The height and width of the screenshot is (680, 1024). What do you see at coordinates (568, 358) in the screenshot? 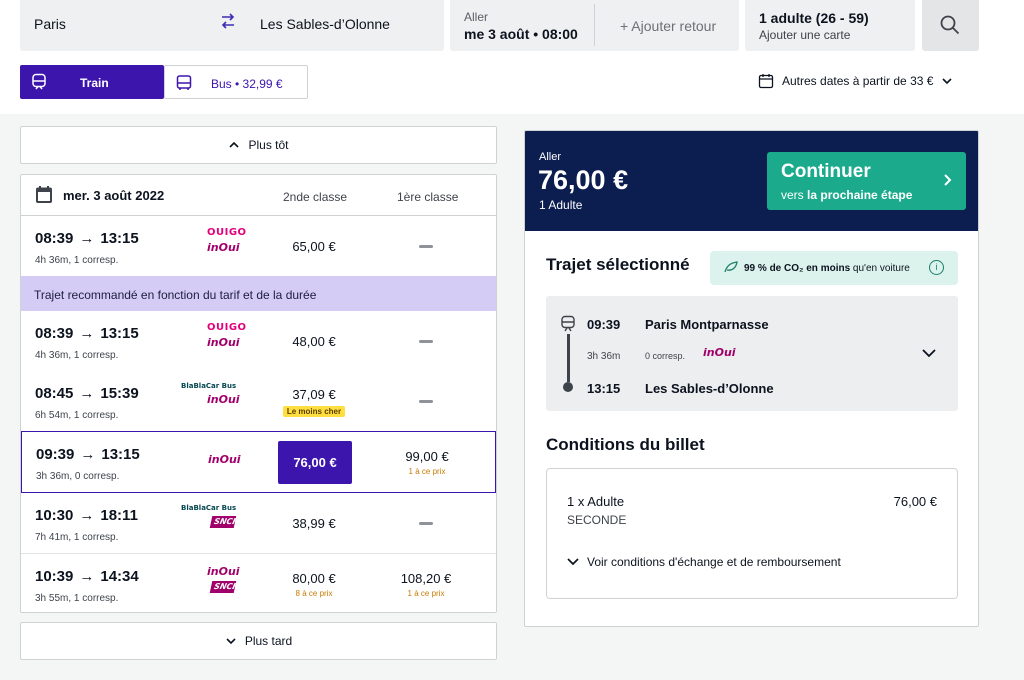
I see `route-line` at bounding box center [568, 358].